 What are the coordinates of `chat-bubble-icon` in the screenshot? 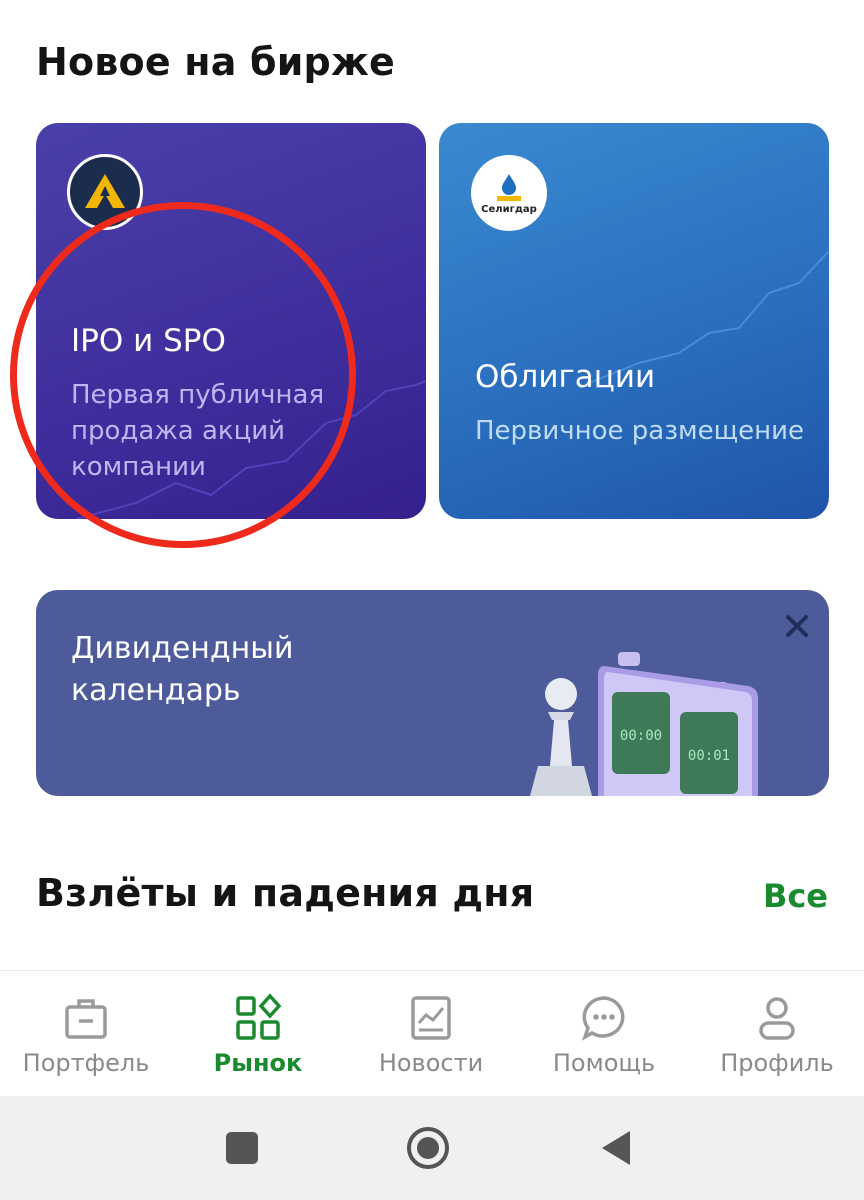 It's located at (603, 1018).